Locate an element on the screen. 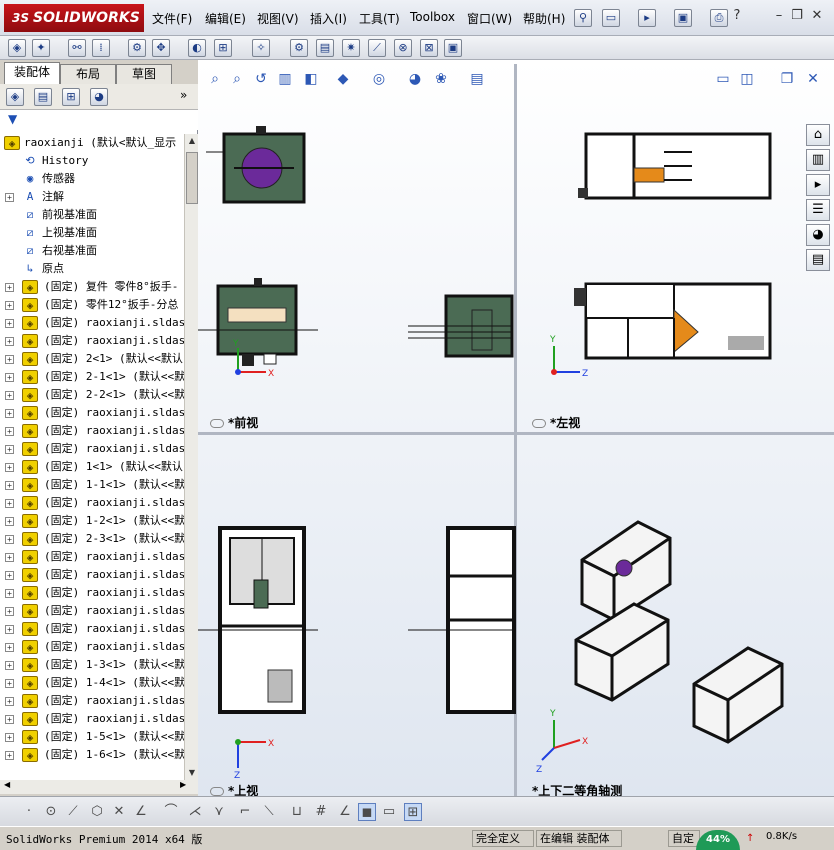 The image size is (834, 850). reference-geometry-icon: ✧ is located at coordinates (261, 48).